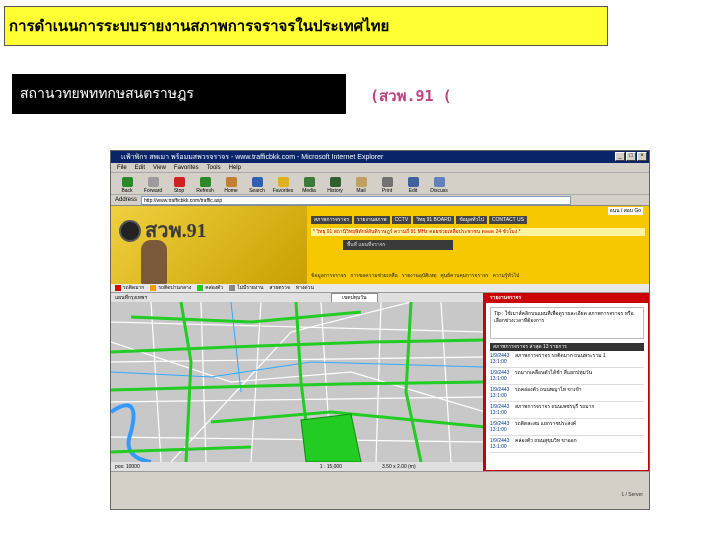 Image resolution: width=720 pixels, height=540 pixels. Describe the element at coordinates (122, 168) in the screenshot. I see `menu-file: File` at that location.